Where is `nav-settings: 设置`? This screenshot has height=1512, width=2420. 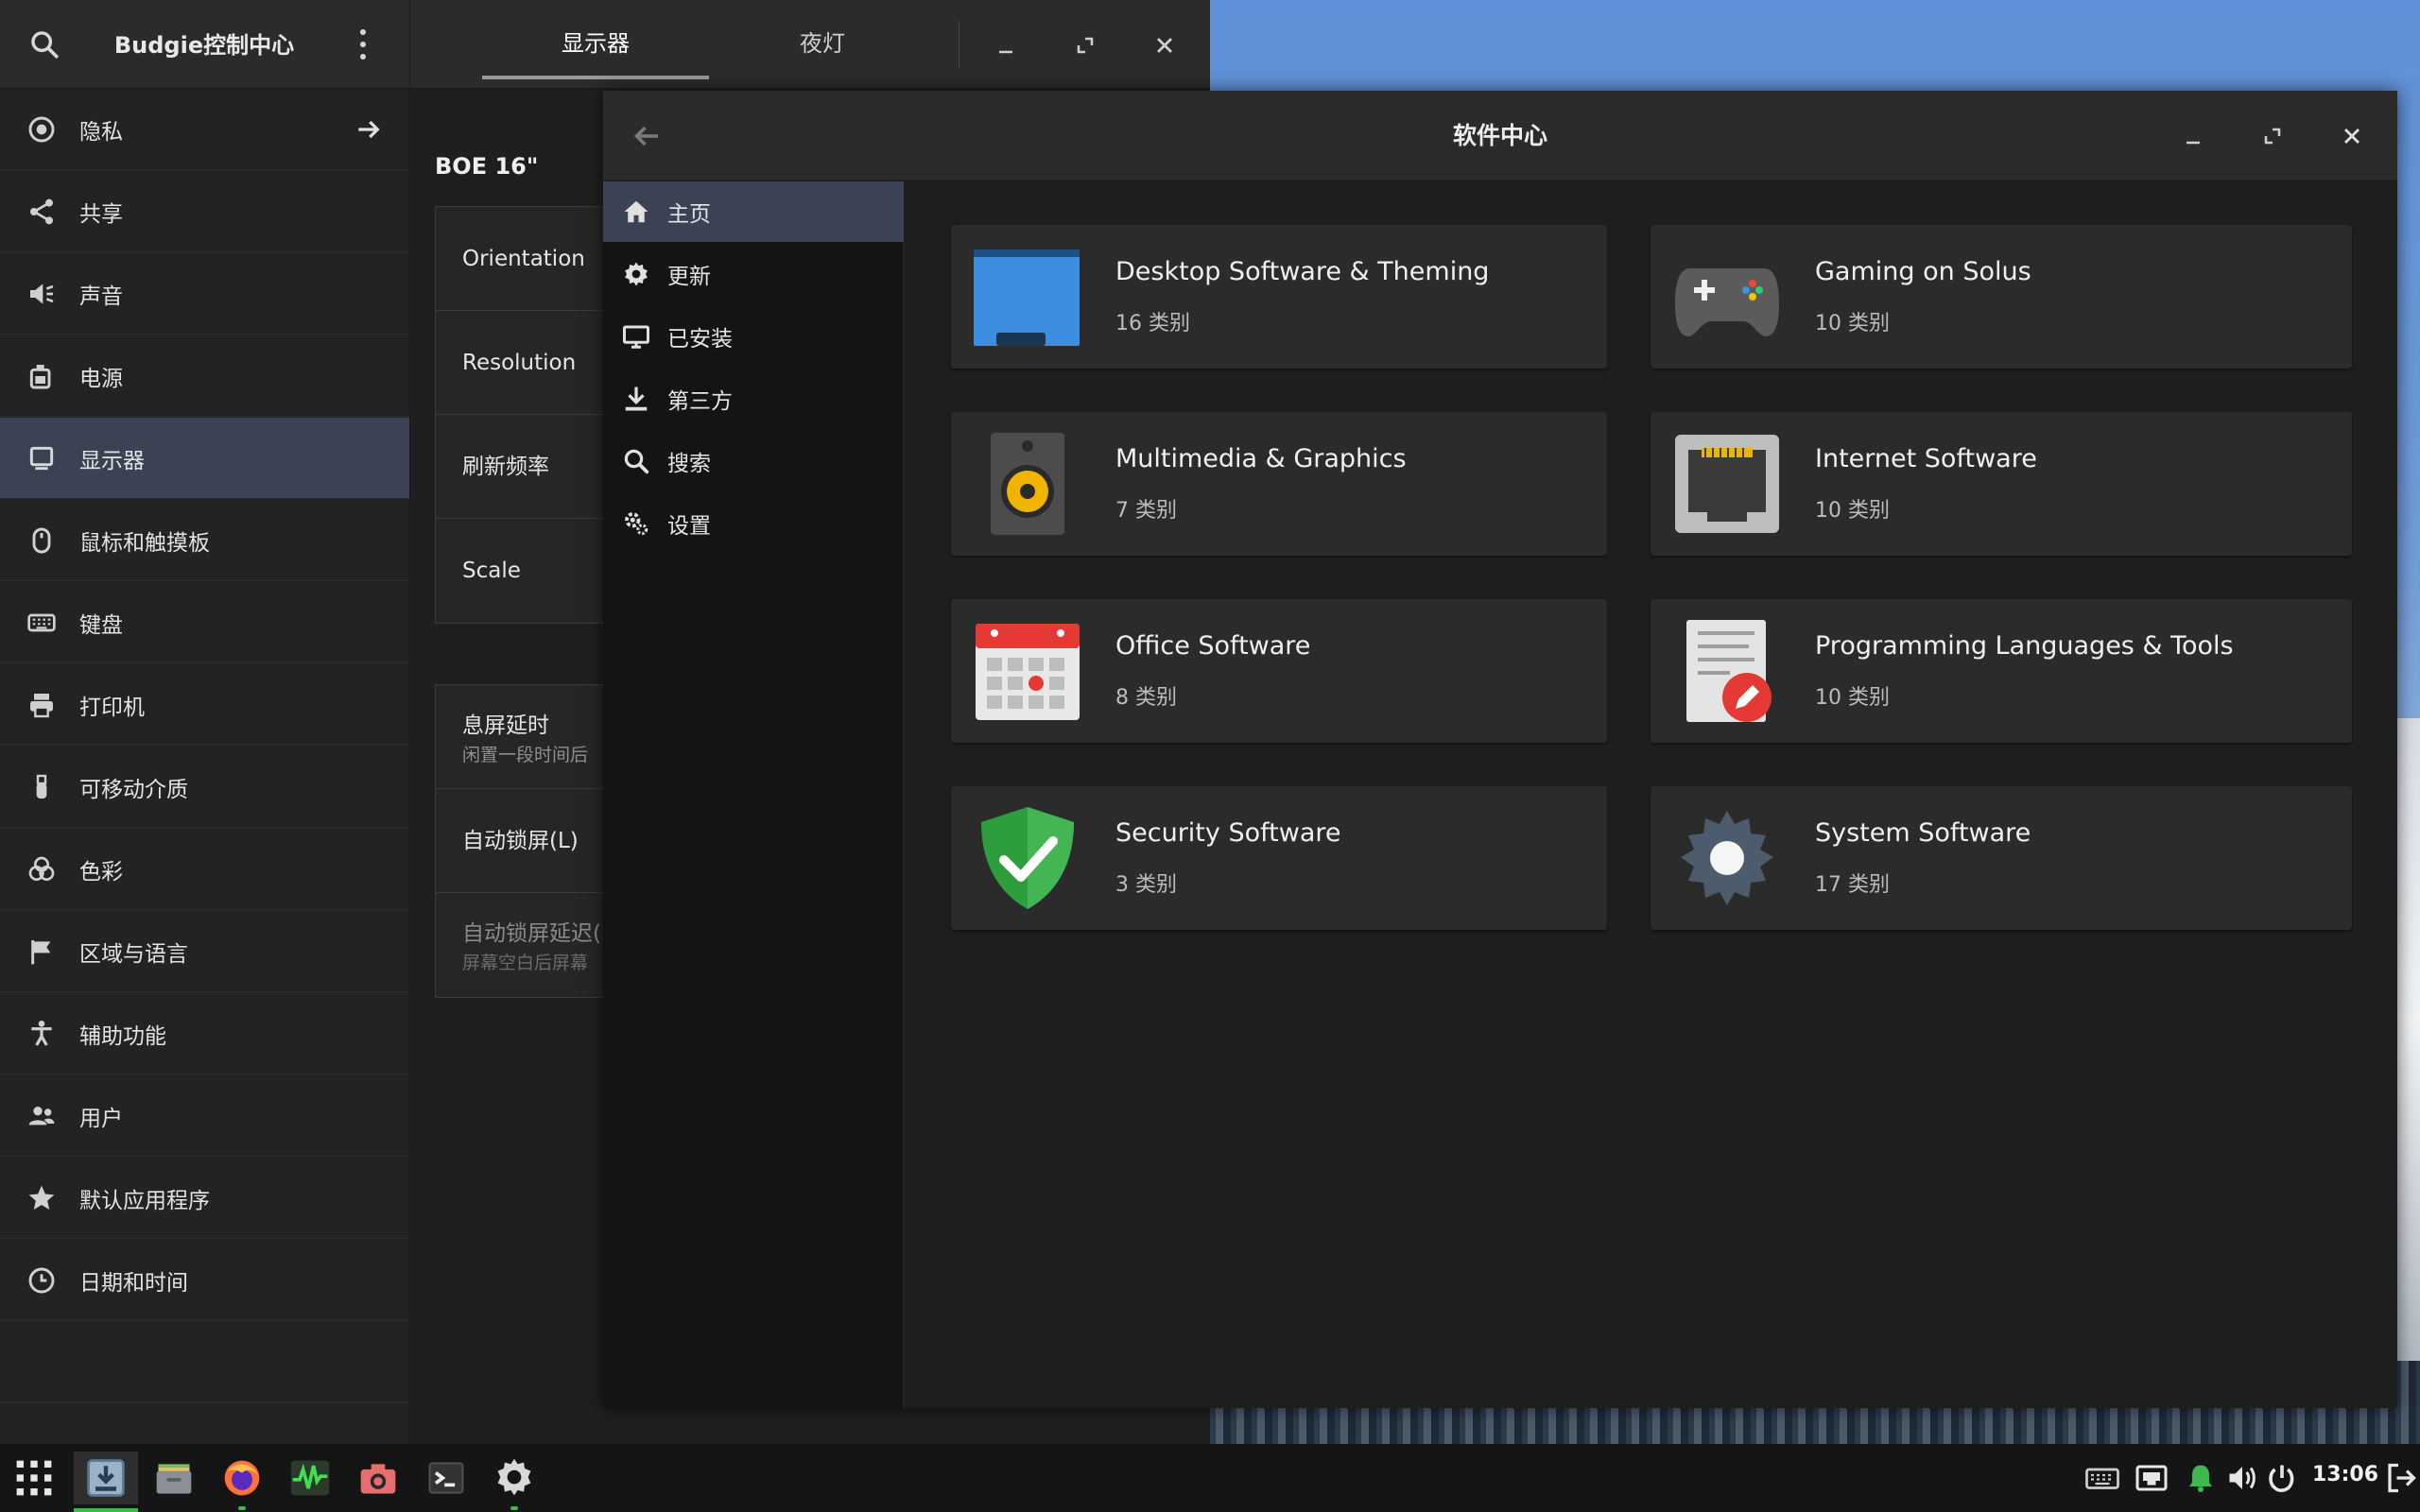 nav-settings: 设置 is located at coordinates (753, 523).